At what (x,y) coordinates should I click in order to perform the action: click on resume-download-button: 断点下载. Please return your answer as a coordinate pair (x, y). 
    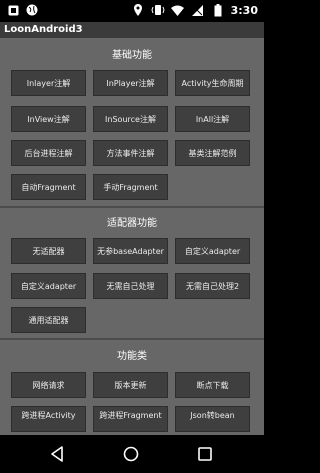
    Looking at the image, I should click on (212, 385).